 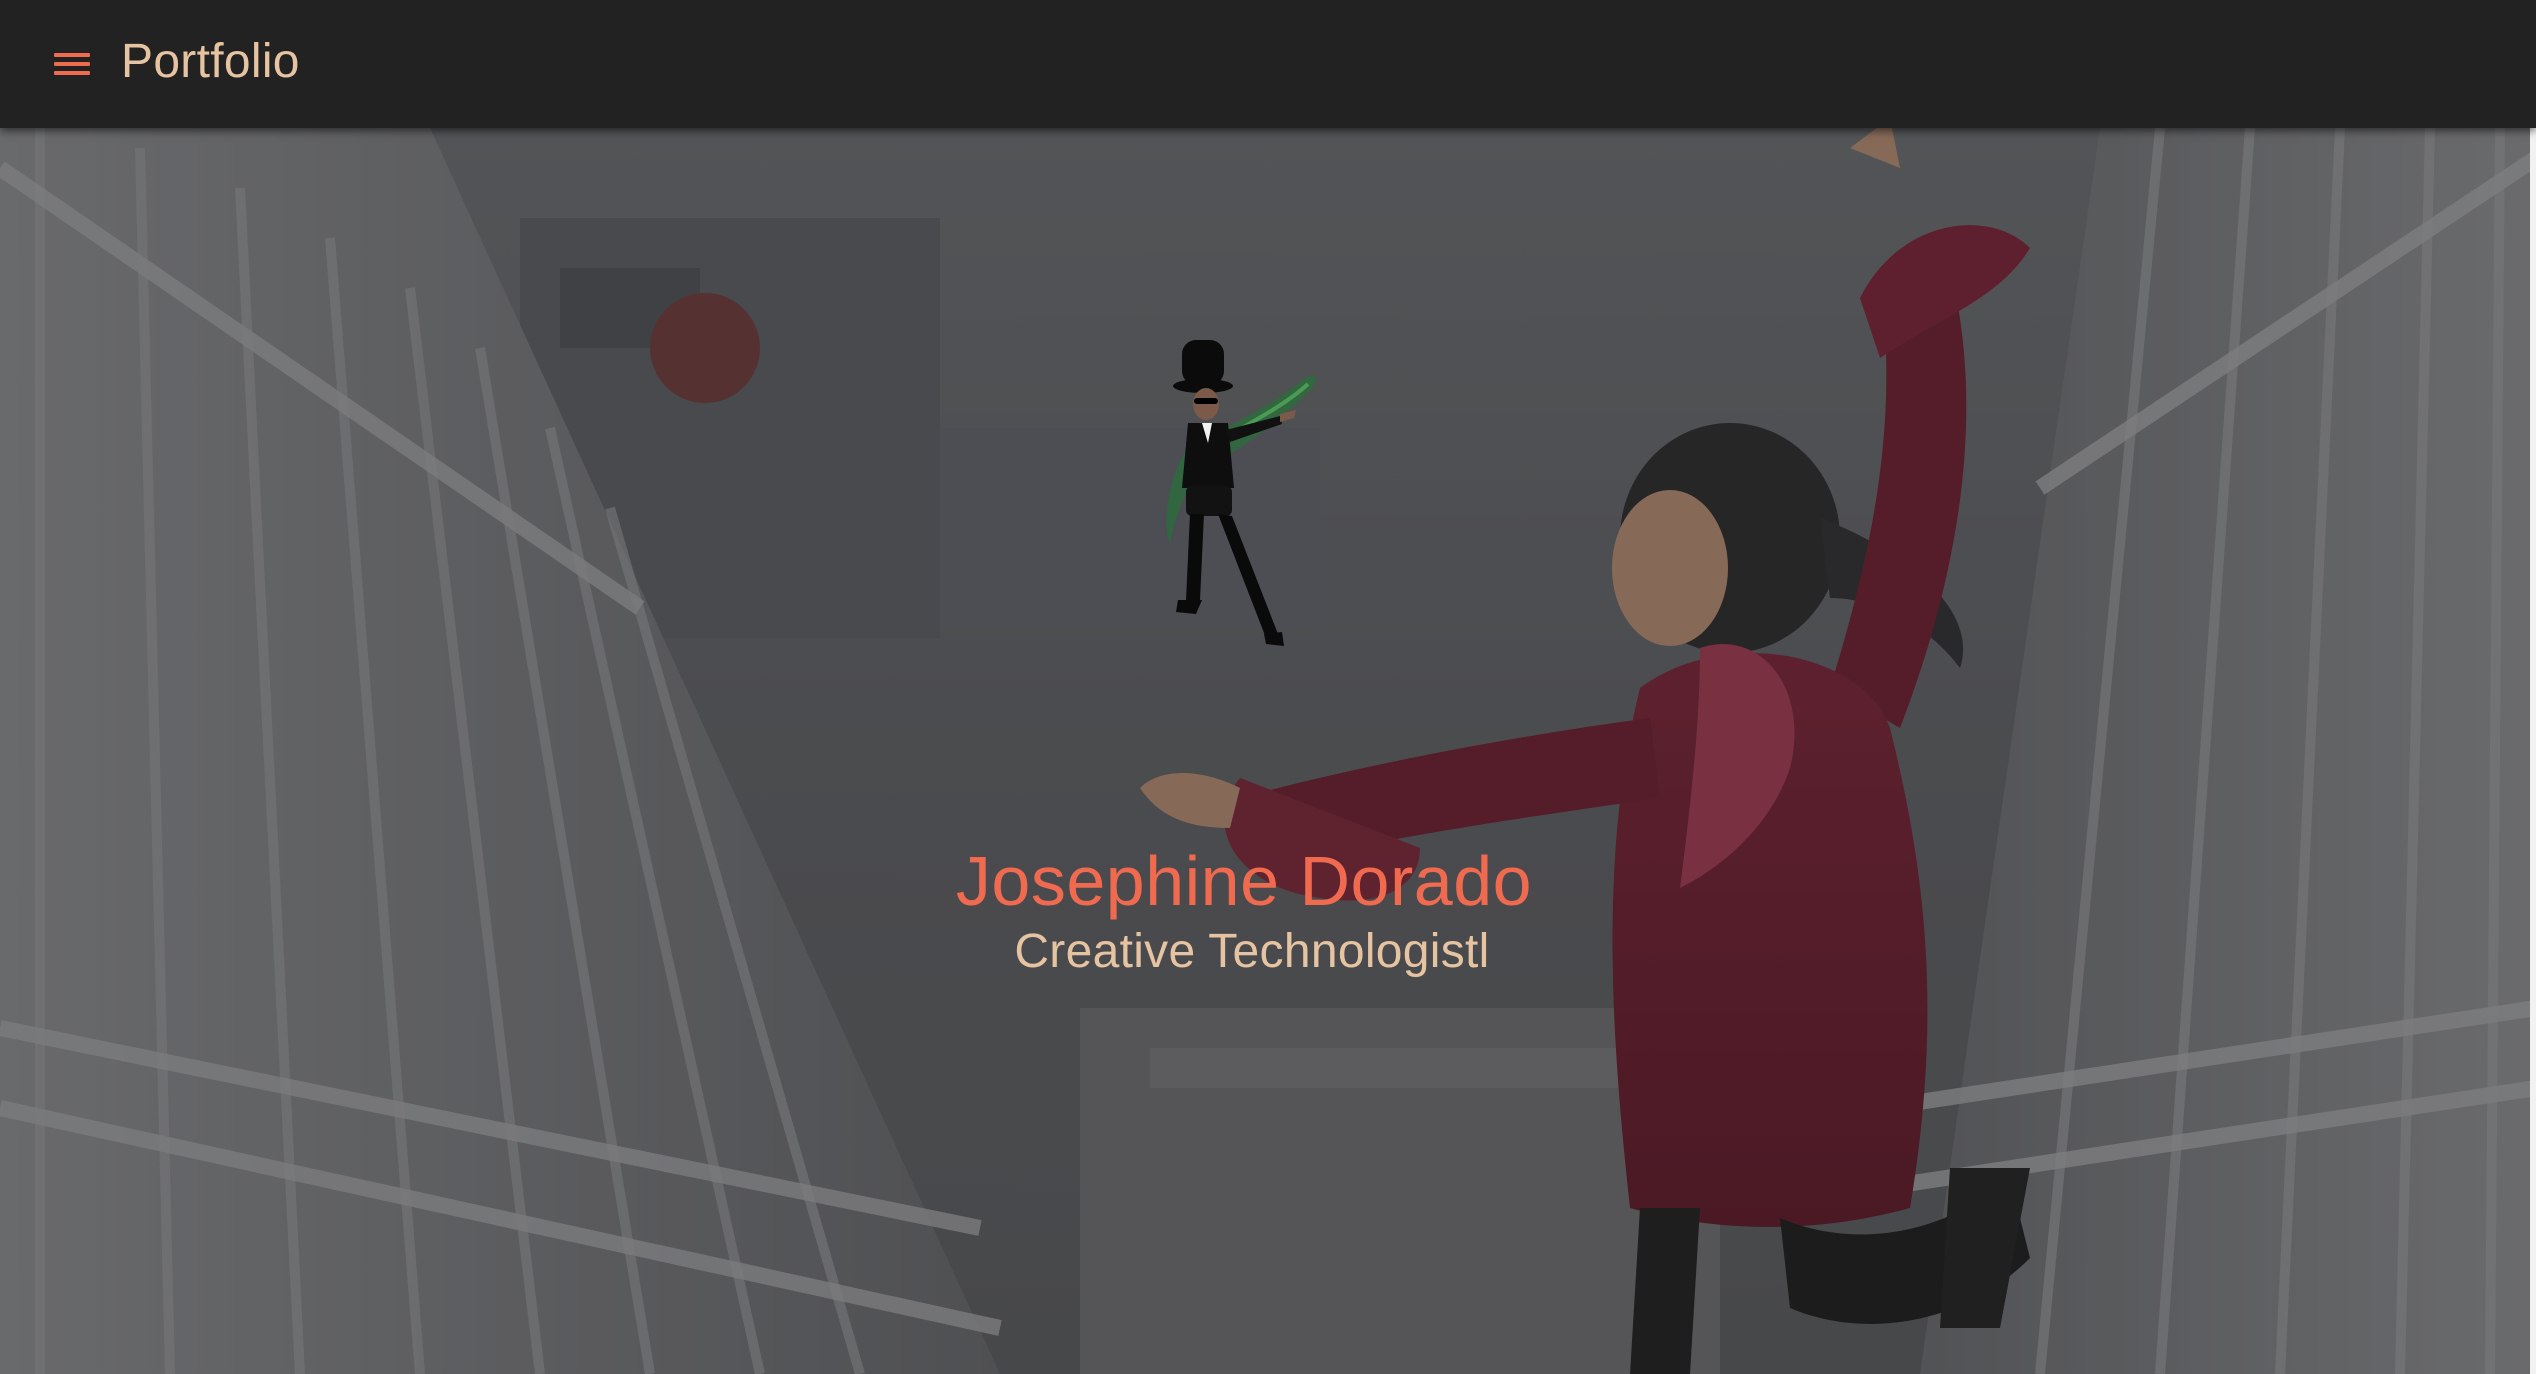 I want to click on app-title: Portfolio, so click(x=210, y=61).